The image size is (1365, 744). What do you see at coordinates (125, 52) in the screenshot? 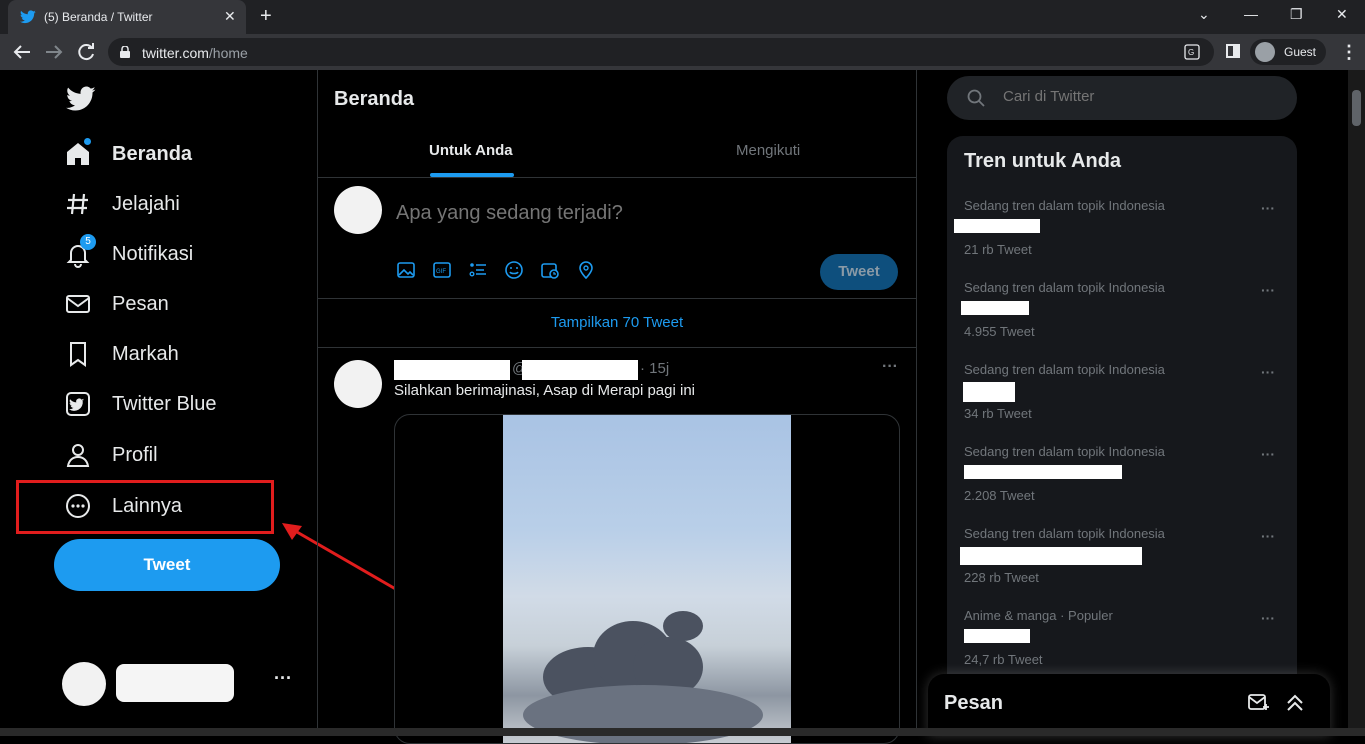
I see `lock-icon` at bounding box center [125, 52].